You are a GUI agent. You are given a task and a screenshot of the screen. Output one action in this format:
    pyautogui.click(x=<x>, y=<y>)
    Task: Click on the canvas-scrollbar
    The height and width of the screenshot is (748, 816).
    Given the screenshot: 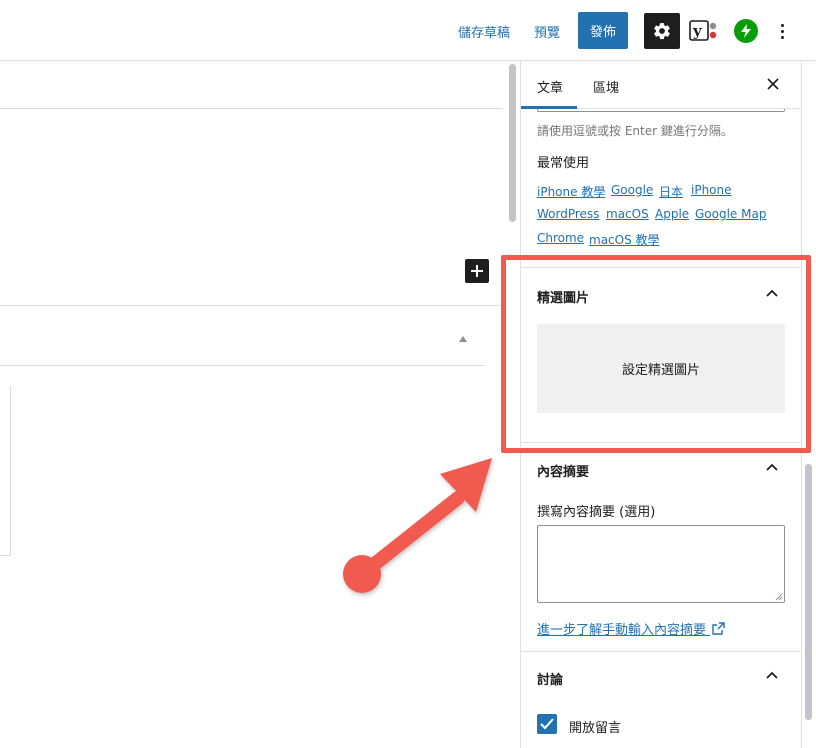 What is the action you would take?
    pyautogui.click(x=512, y=143)
    